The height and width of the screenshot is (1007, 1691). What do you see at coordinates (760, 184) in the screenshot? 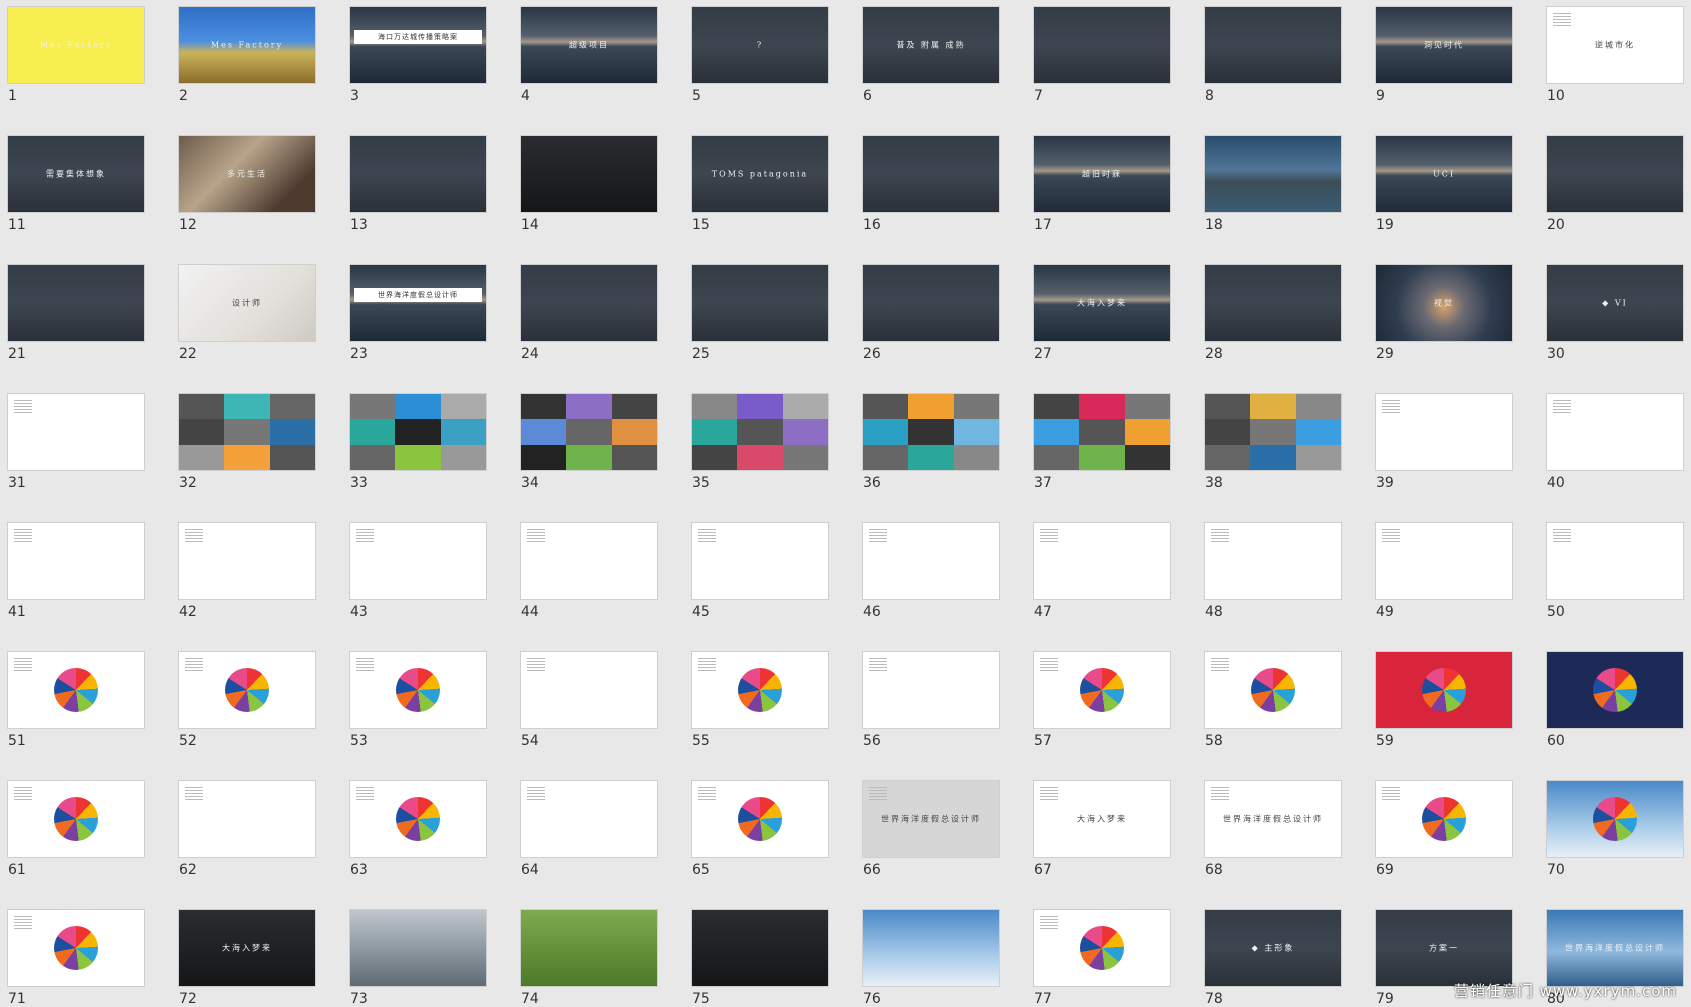
I see `slide-thumbnail-15: TOMS patagonia 15` at bounding box center [760, 184].